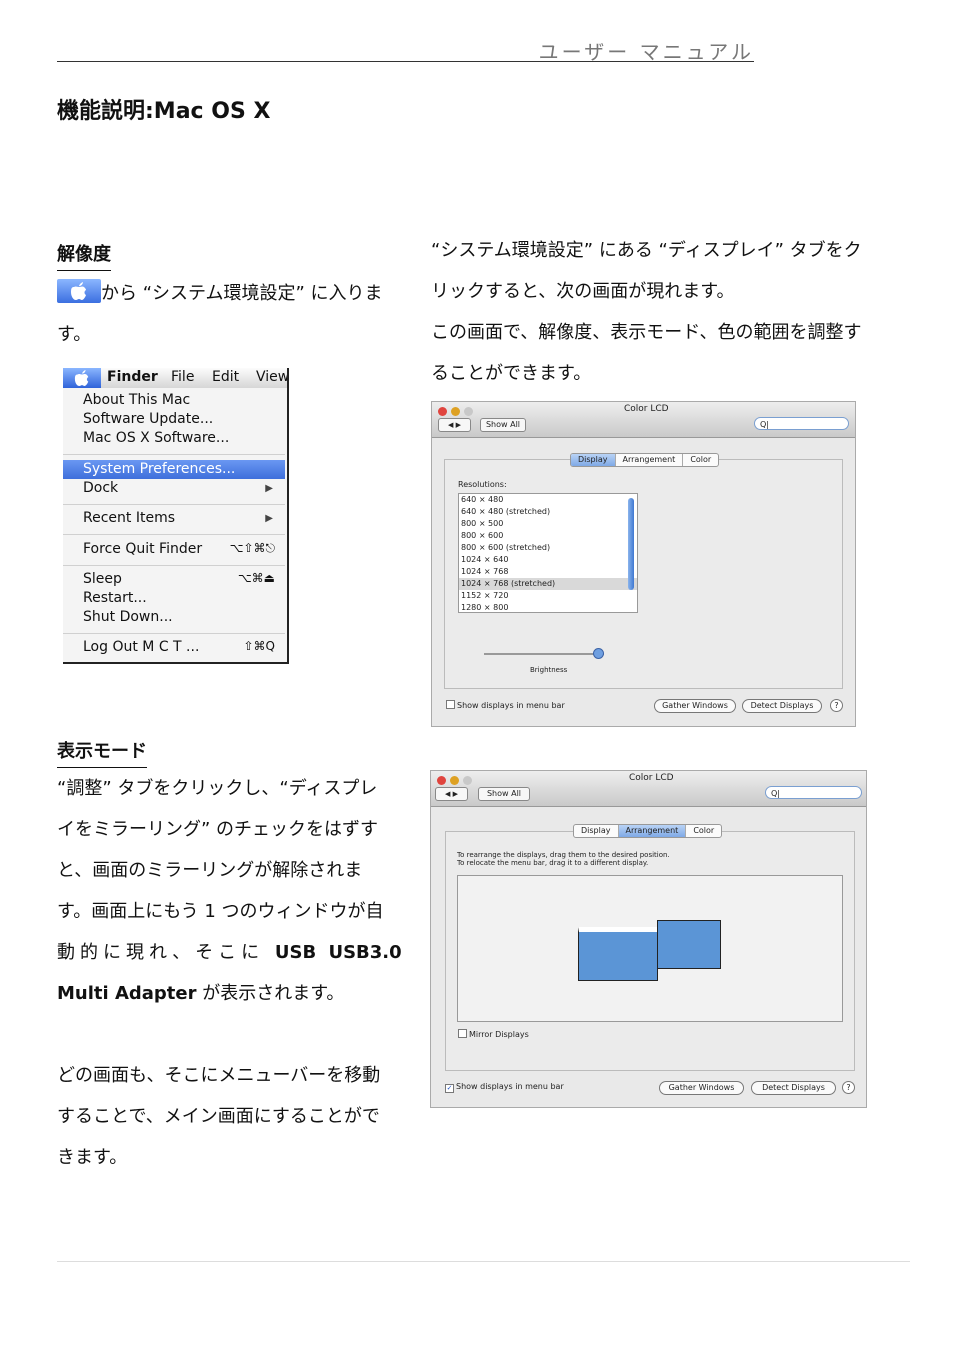  Describe the element at coordinates (689, 944) in the screenshot. I see `display-secondary` at that location.